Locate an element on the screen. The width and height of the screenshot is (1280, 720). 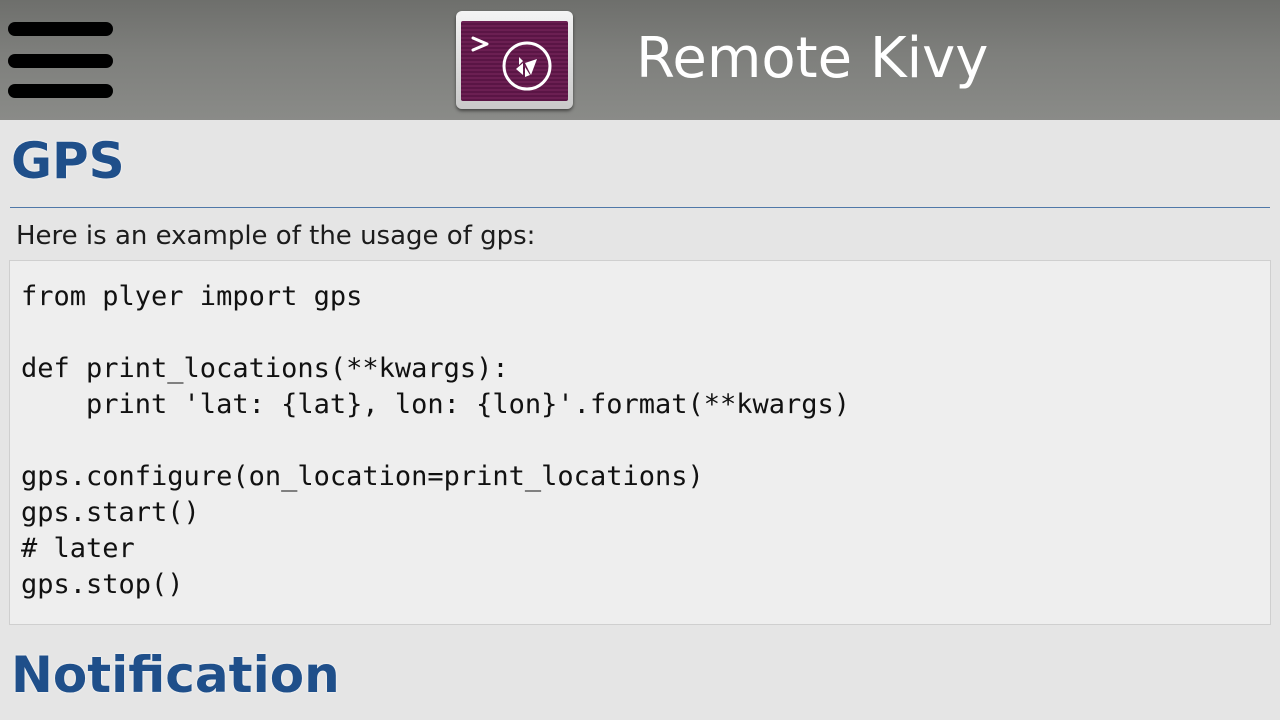
section-heading-gps: GPS is located at coordinates (68, 161).